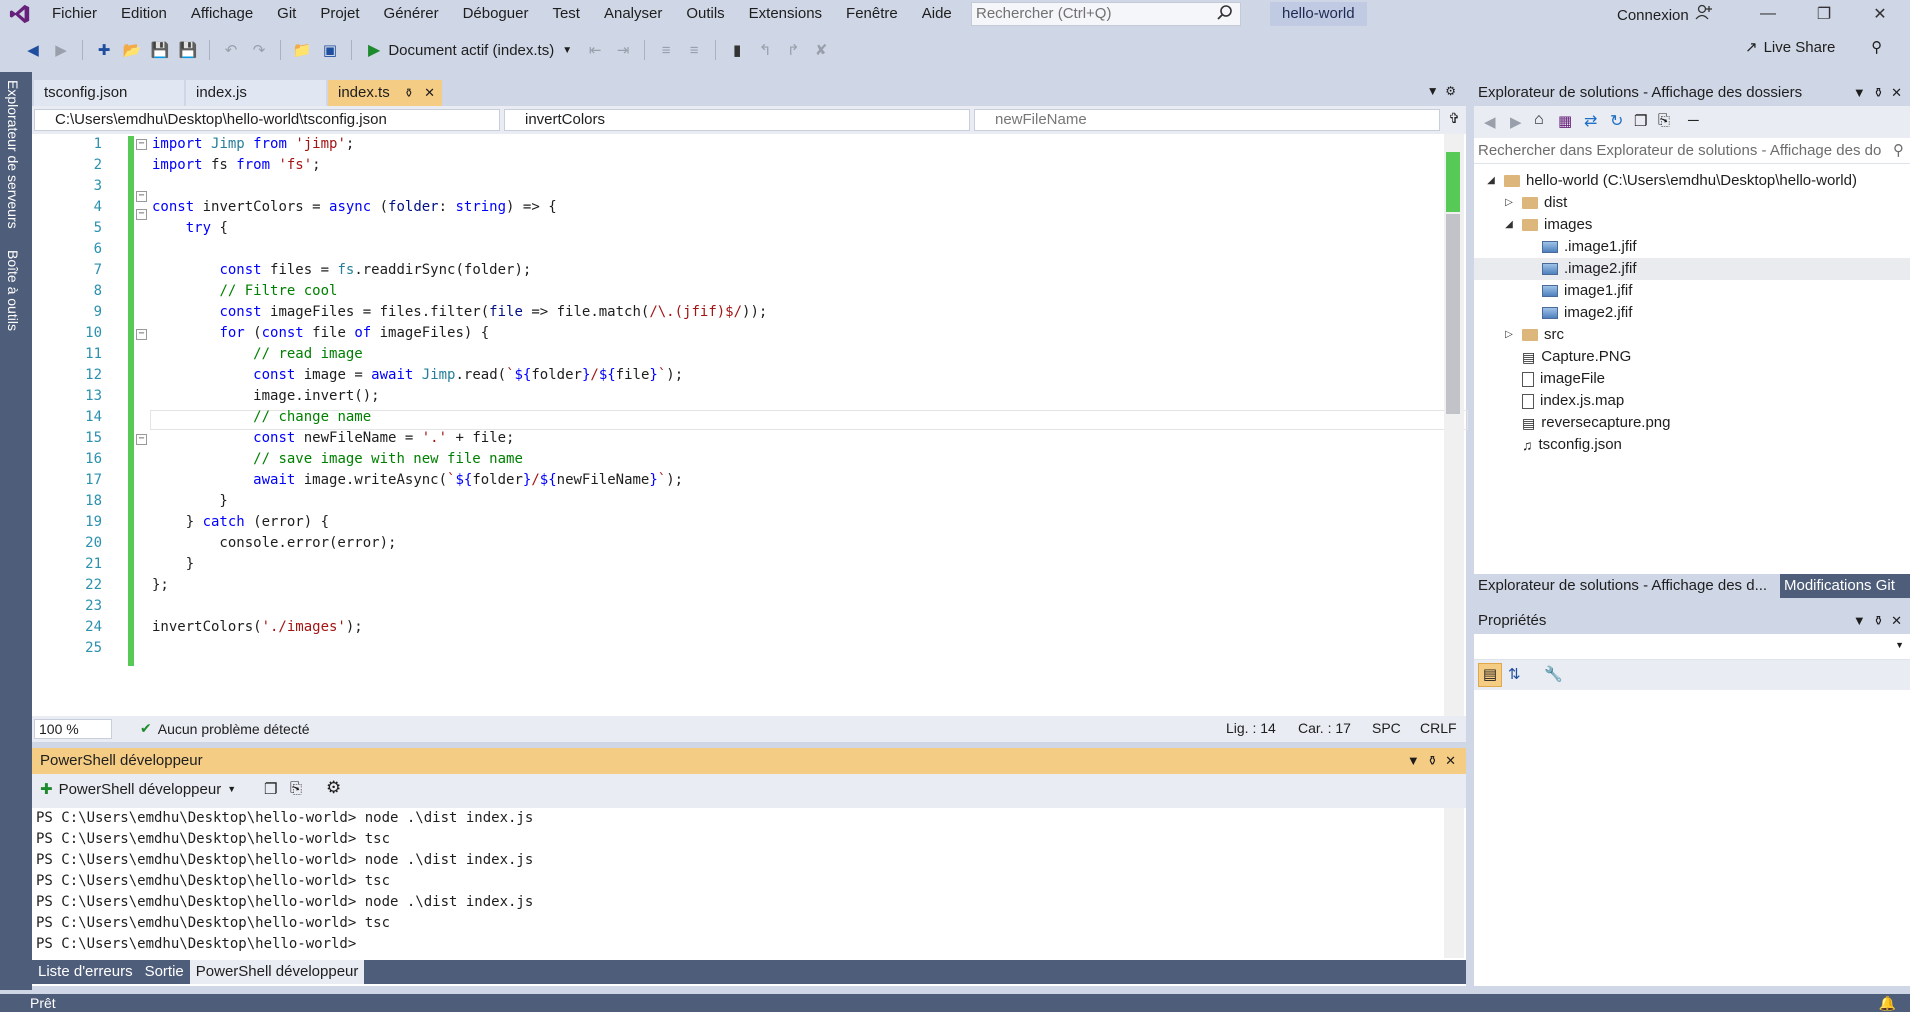  Describe the element at coordinates (333, 788) in the screenshot. I see `settings-gear-icon: ⚙` at that location.